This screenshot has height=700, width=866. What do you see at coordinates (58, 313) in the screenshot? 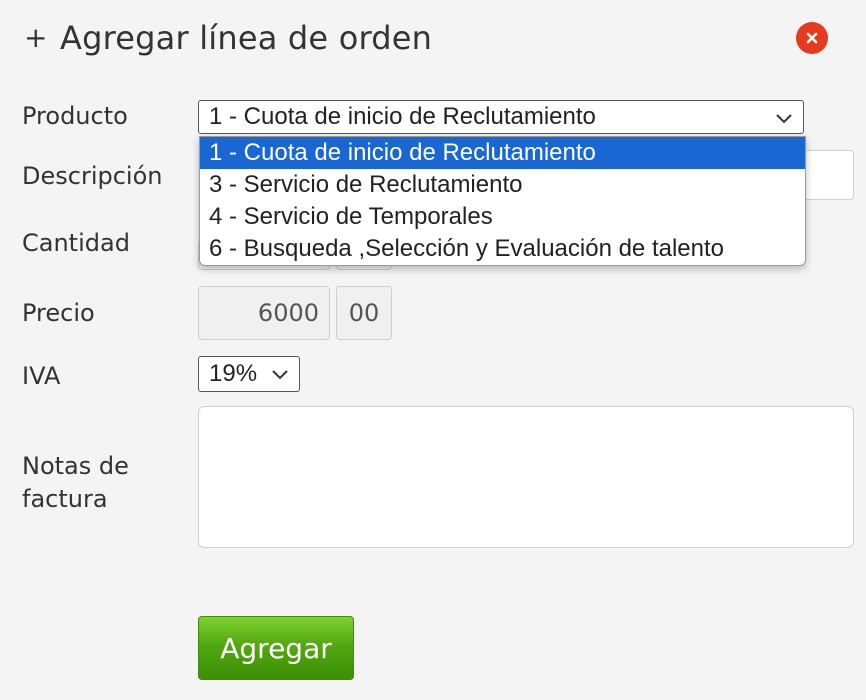
I see `price-label: Precio` at bounding box center [58, 313].